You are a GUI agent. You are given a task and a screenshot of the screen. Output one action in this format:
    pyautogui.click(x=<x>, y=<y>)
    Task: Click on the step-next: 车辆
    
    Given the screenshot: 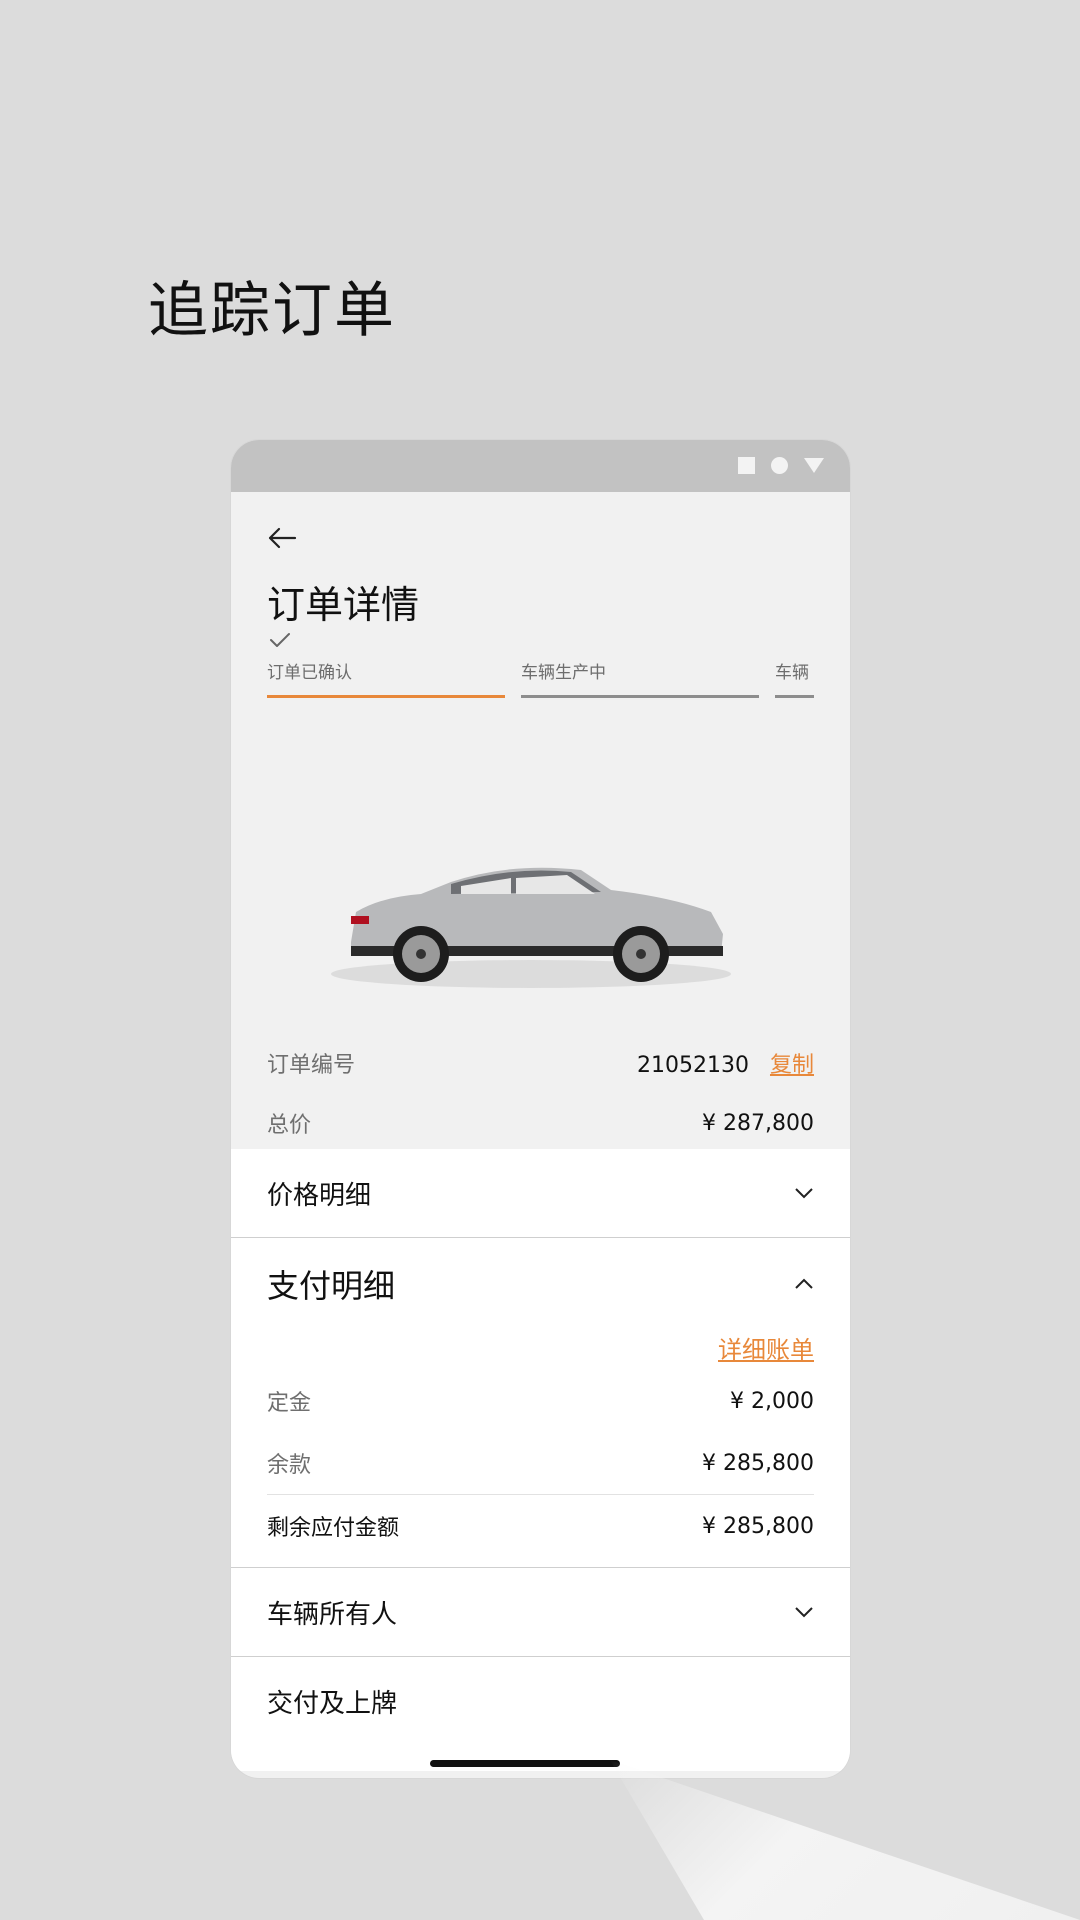 What is the action you would take?
    pyautogui.click(x=794, y=678)
    